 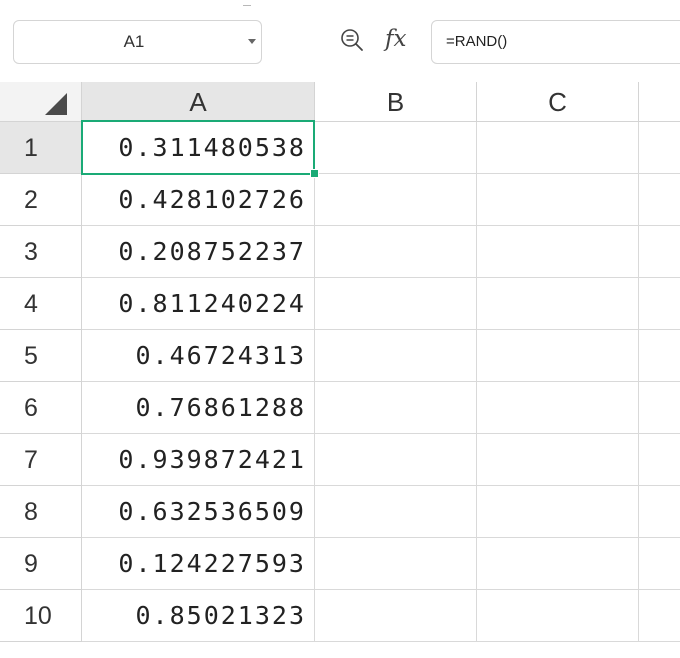 I want to click on formula-bar: A1 fx =RAND(), so click(x=340, y=41).